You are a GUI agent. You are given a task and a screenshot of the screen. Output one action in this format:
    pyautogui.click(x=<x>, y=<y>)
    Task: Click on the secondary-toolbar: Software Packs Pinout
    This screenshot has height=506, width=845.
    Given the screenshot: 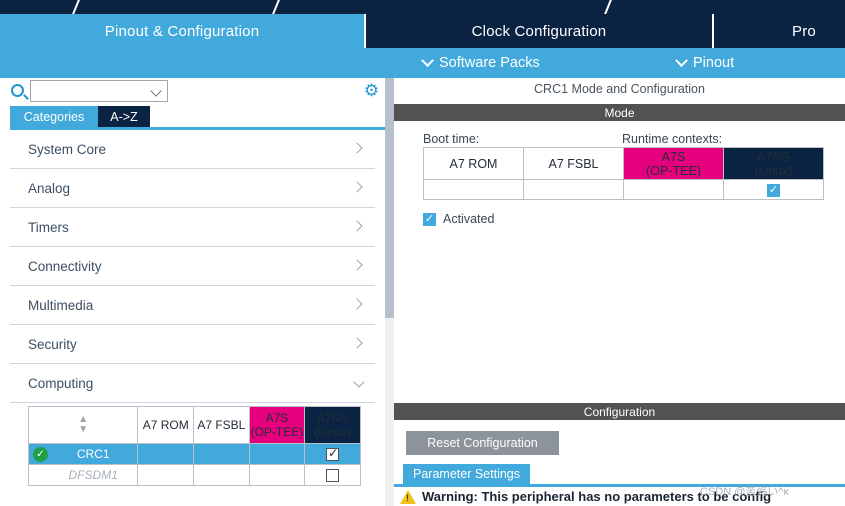 What is the action you would take?
    pyautogui.click(x=422, y=63)
    